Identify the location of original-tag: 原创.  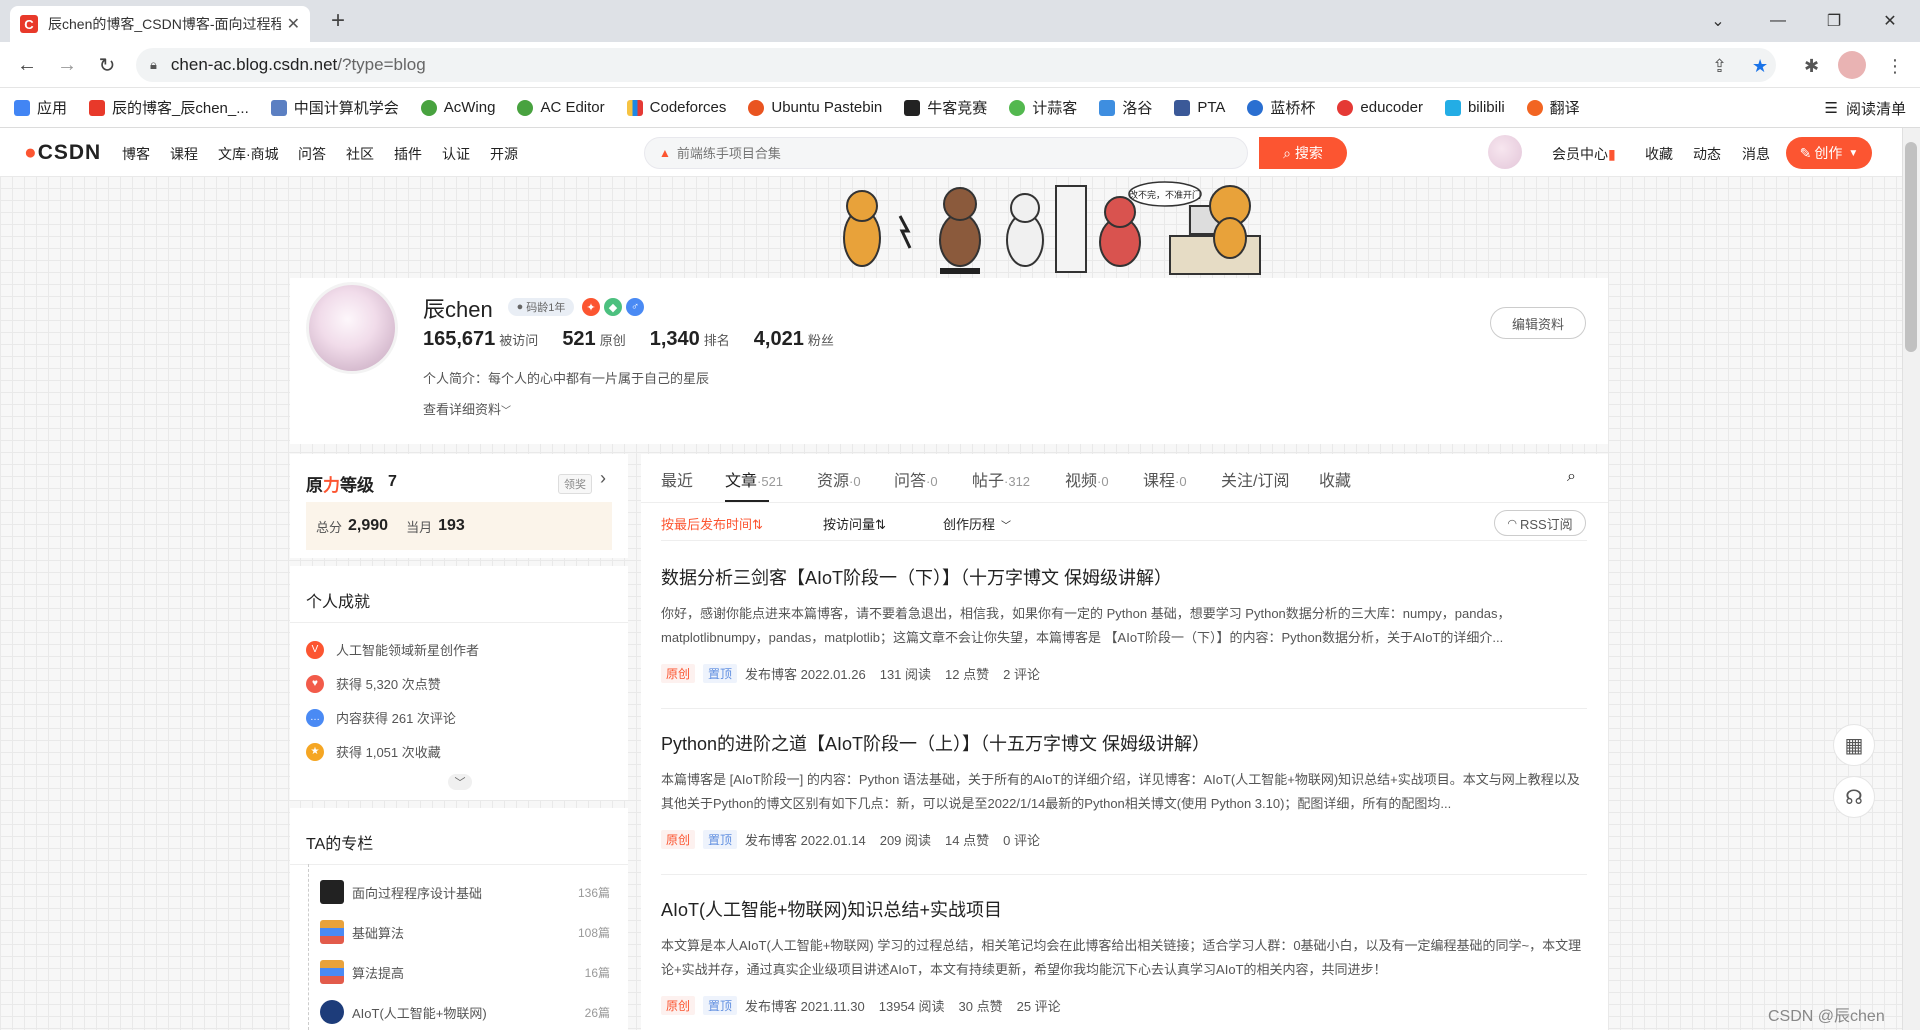
(678, 839).